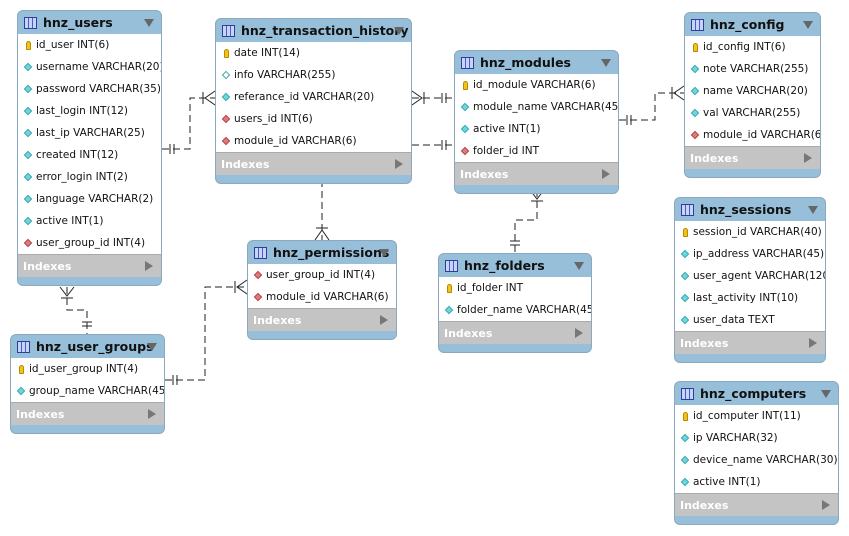 This screenshot has width=849, height=536. Describe the element at coordinates (750, 232) in the screenshot. I see `column-row: session_id VARCHAR(40)` at that location.